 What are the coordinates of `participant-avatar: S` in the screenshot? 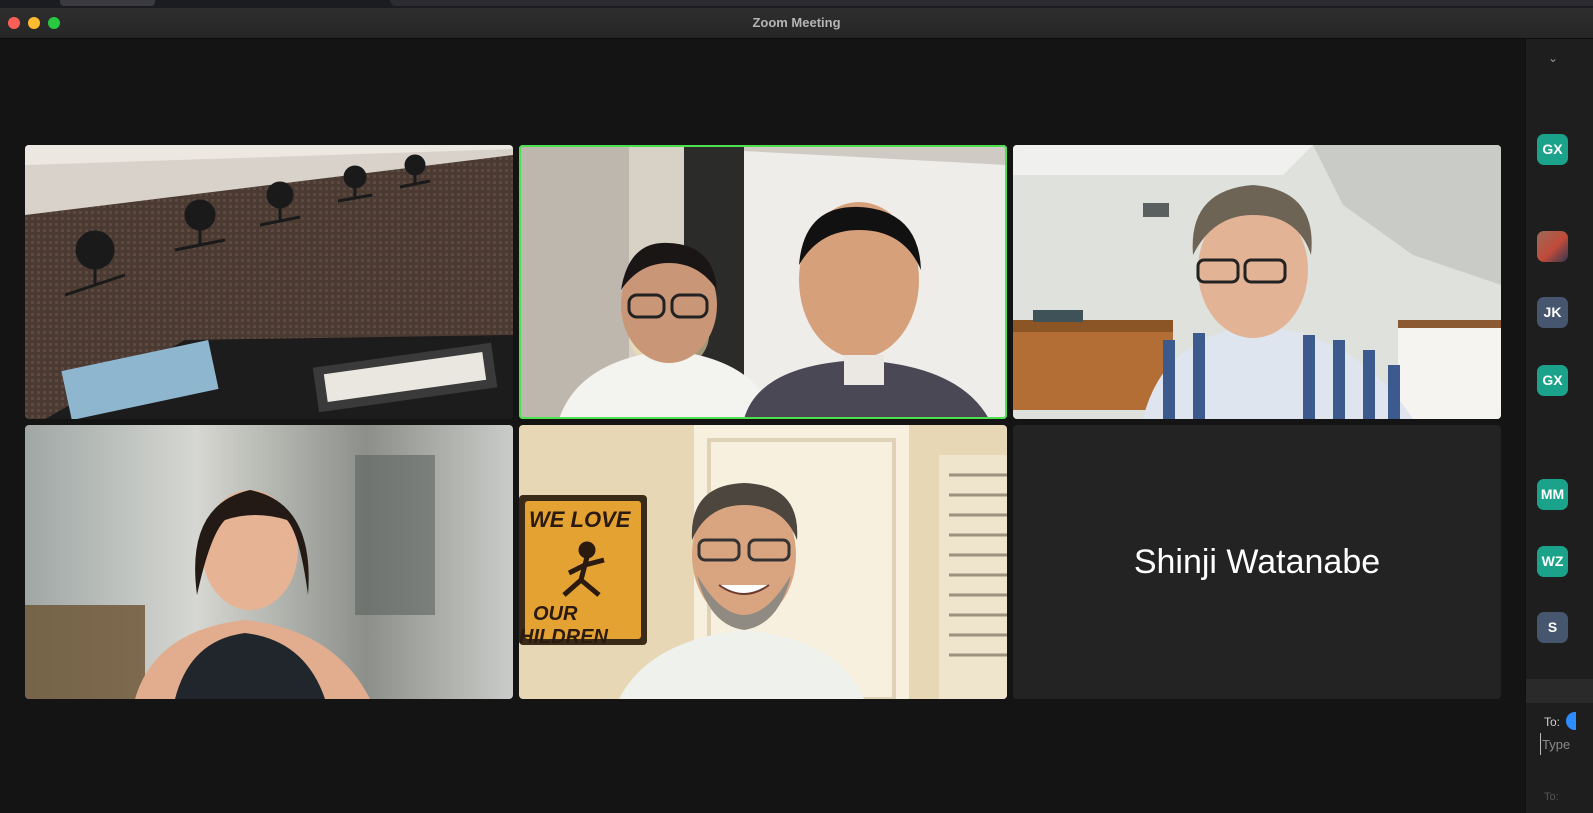 It's located at (1552, 627).